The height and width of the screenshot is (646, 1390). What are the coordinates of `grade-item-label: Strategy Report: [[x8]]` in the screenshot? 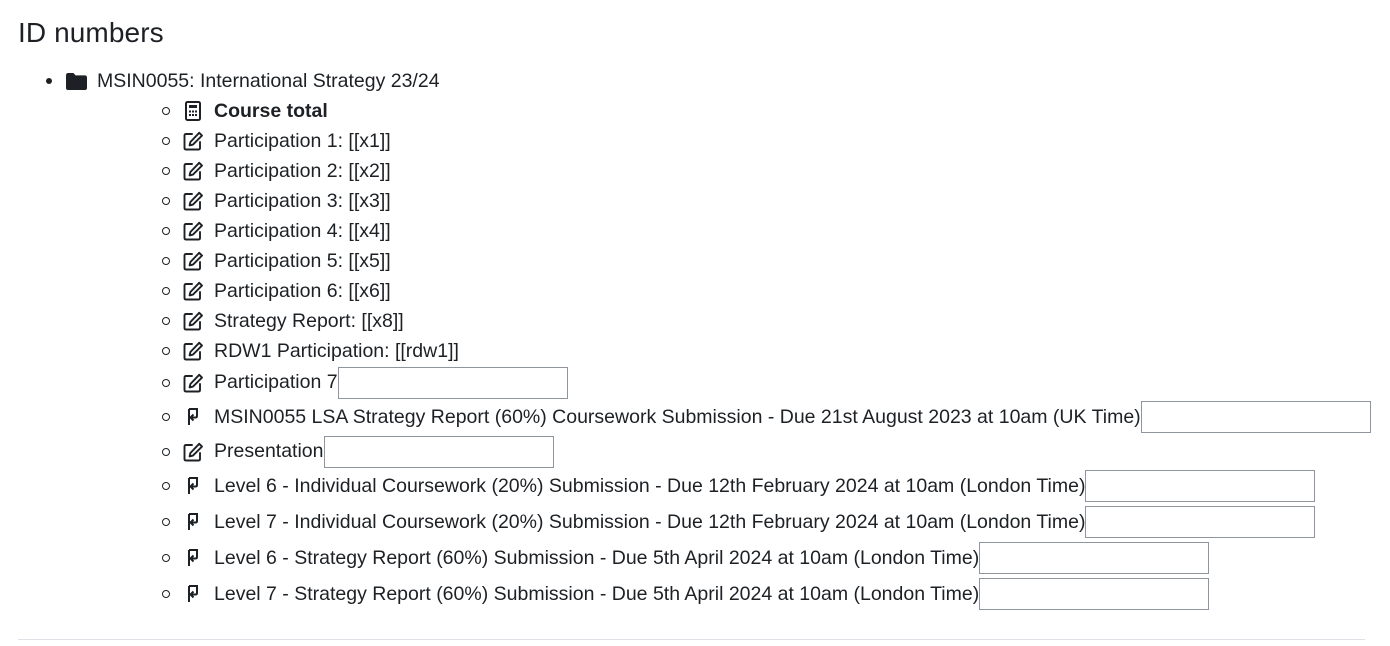 It's located at (309, 320).